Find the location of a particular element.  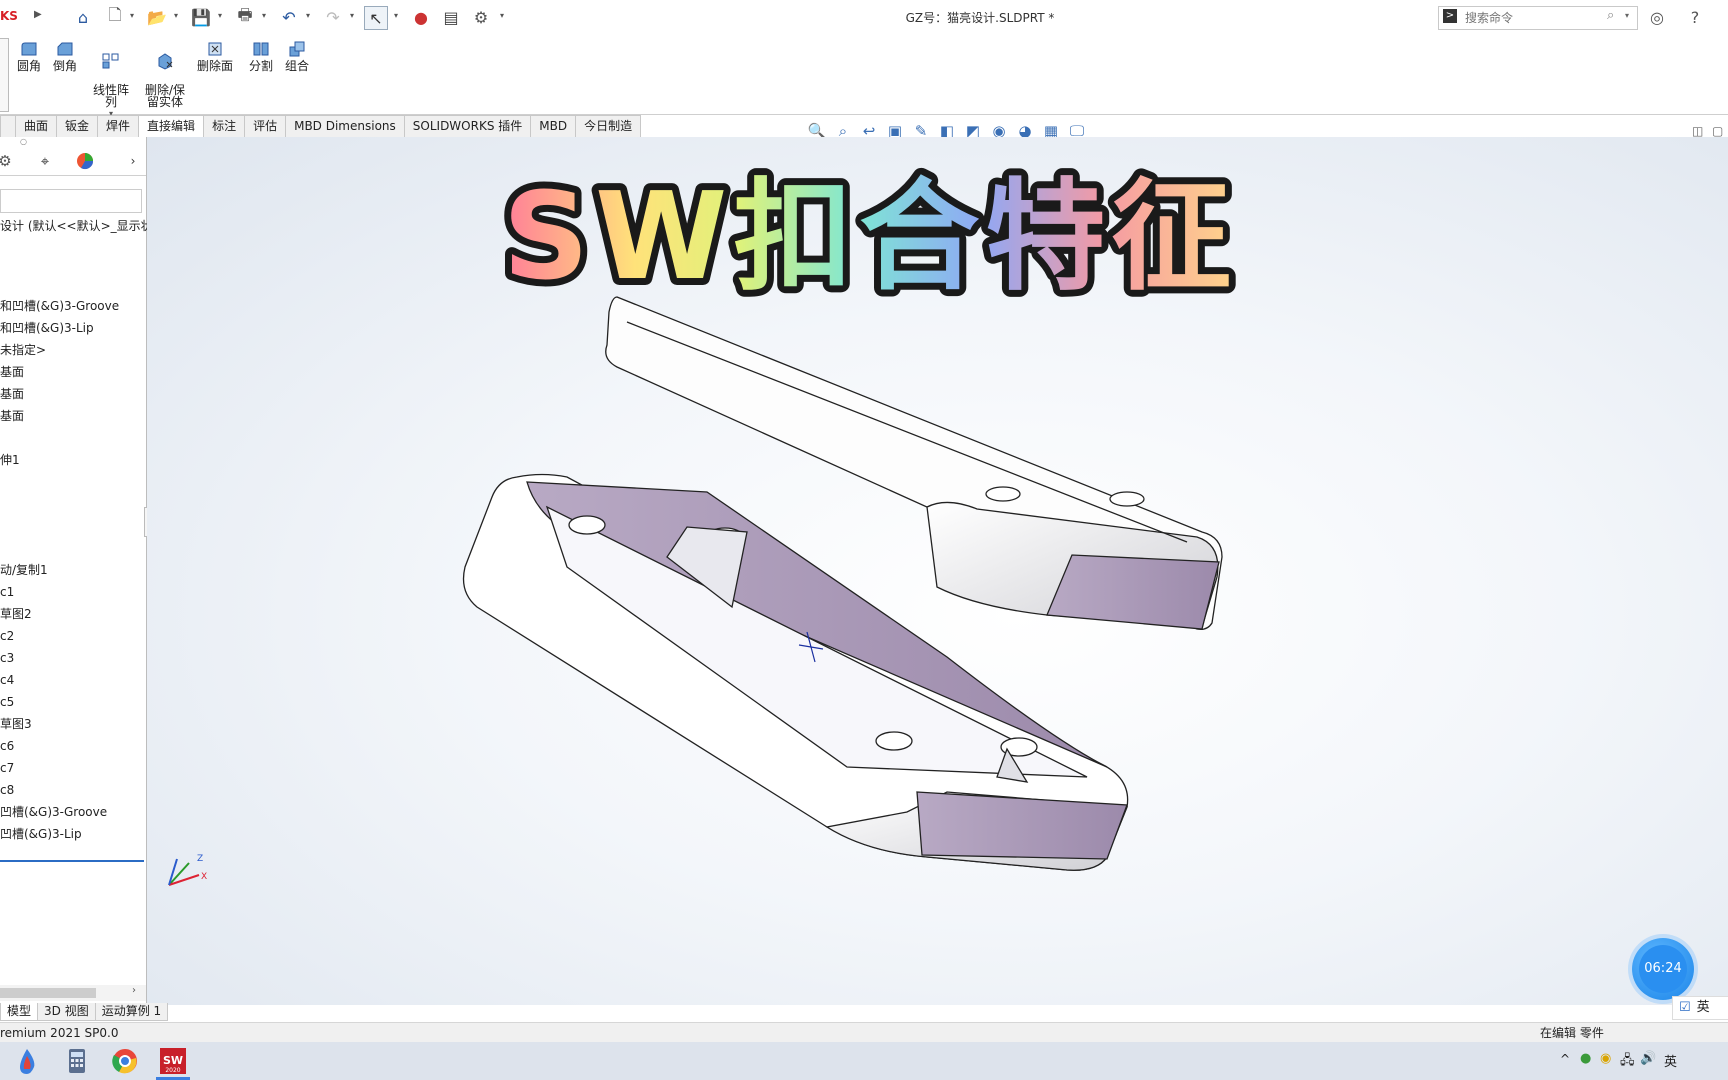

tray-security-icon: ◉ is located at coordinates (1605, 1058).